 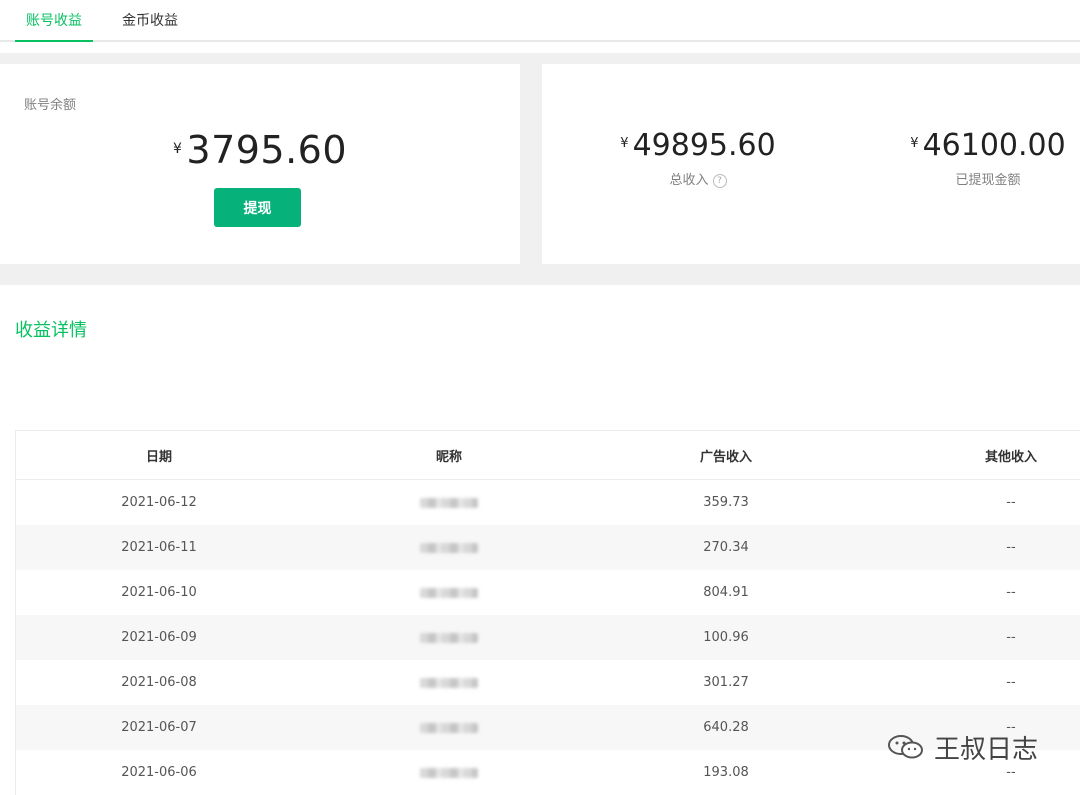 What do you see at coordinates (726, 682) in the screenshot?
I see `cell-ad-income: 301.27` at bounding box center [726, 682].